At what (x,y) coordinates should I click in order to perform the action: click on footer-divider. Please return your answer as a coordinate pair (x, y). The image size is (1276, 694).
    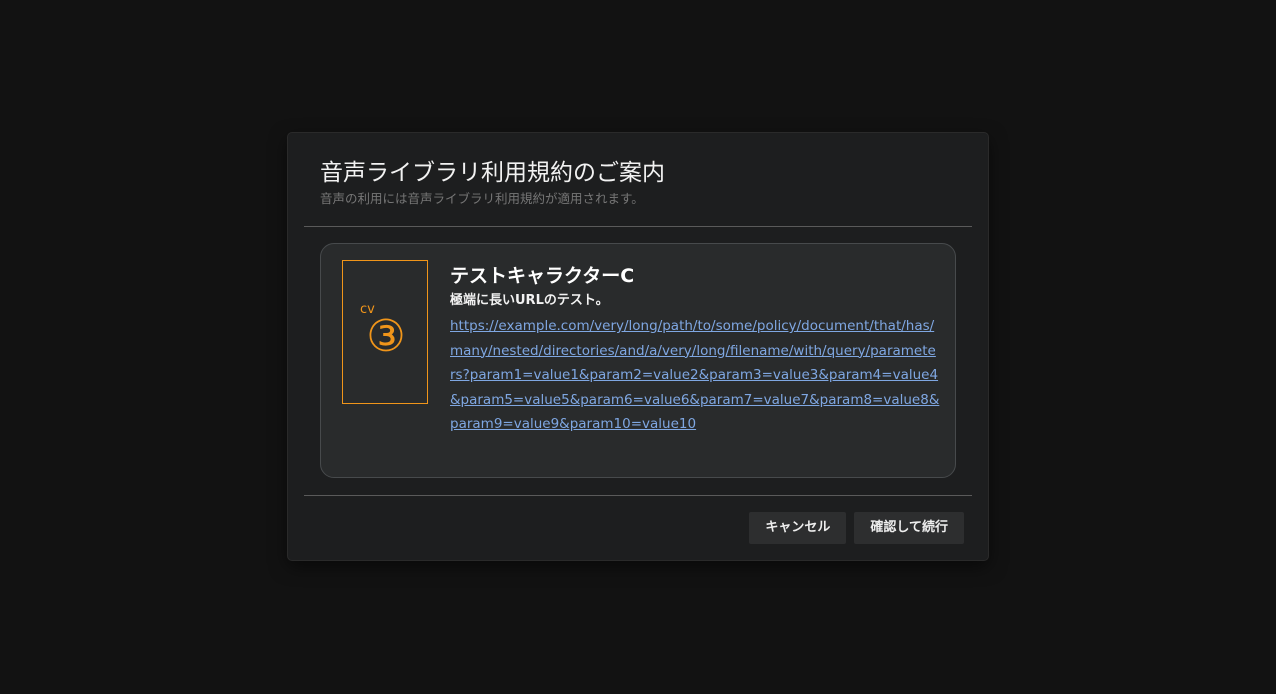
    Looking at the image, I should click on (638, 495).